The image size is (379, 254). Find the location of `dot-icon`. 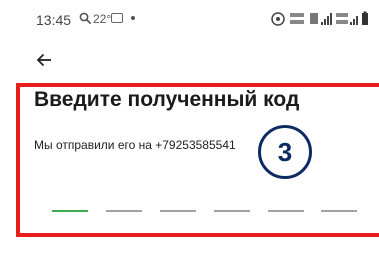

dot-icon is located at coordinates (133, 18).